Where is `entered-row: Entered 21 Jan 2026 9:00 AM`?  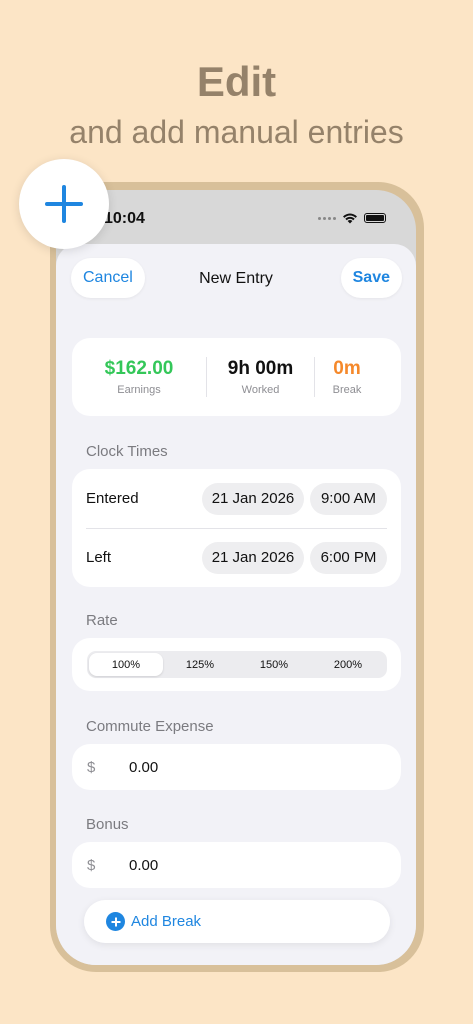 entered-row: Entered 21 Jan 2026 9:00 AM is located at coordinates (236, 498).